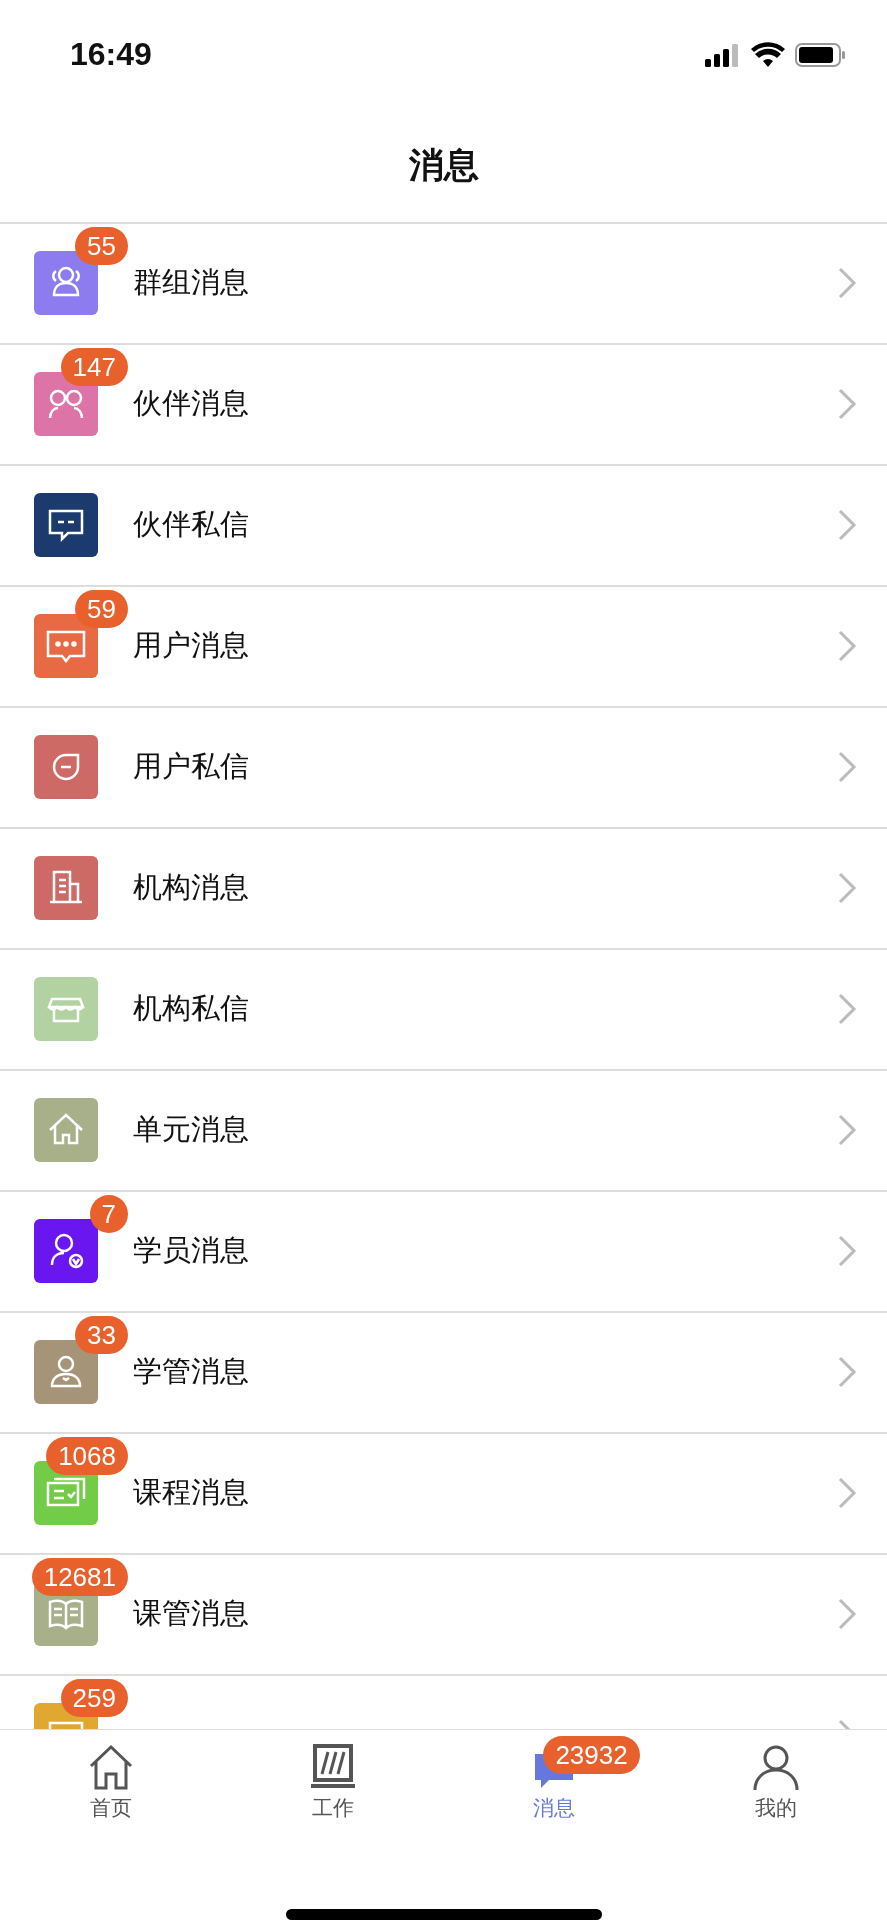 Image resolution: width=887 pixels, height=1920 pixels. I want to click on message-row: 12681 课管消息, so click(443, 1615).